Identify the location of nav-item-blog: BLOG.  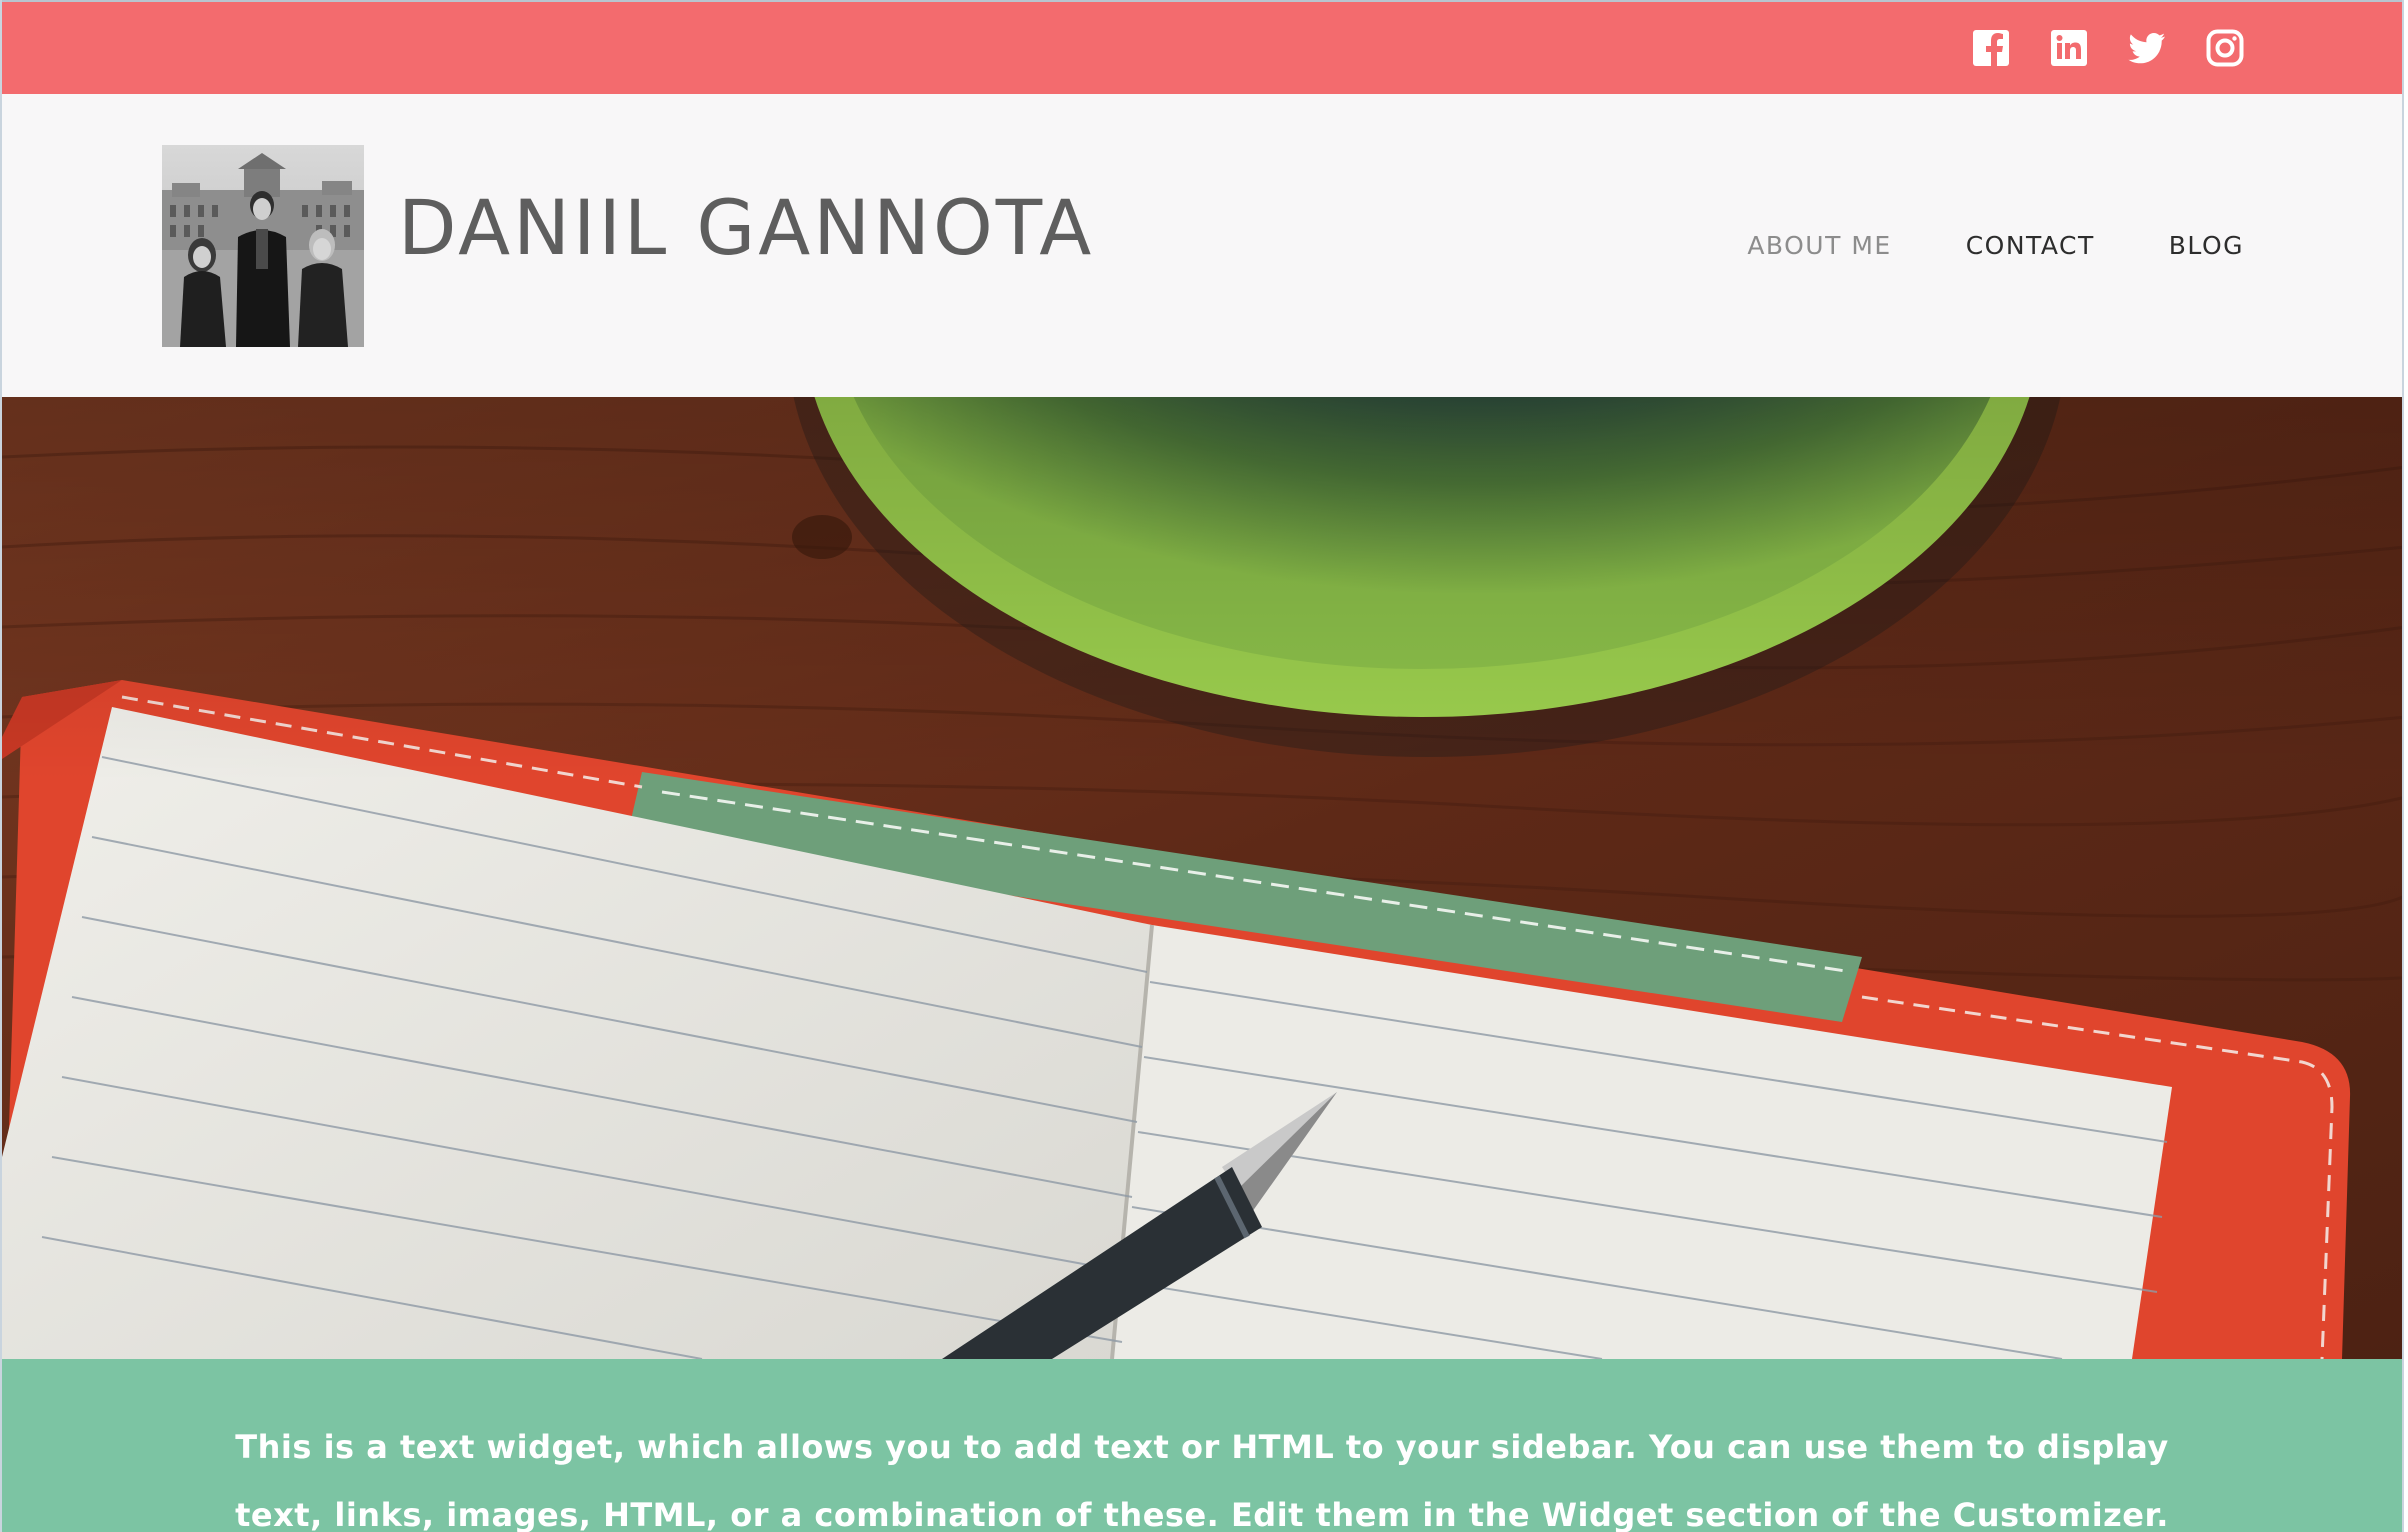
(2206, 245).